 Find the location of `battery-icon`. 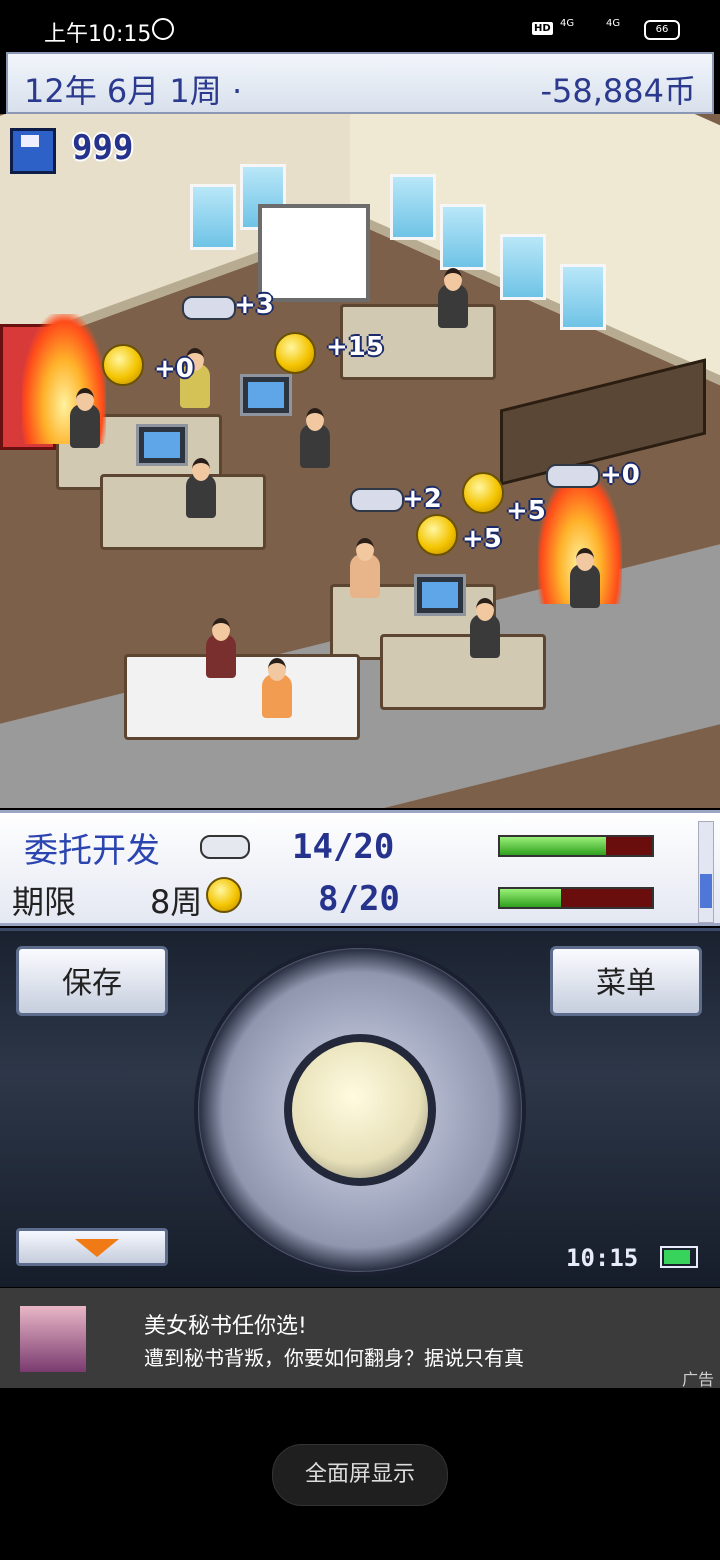

battery-icon is located at coordinates (679, 1257).